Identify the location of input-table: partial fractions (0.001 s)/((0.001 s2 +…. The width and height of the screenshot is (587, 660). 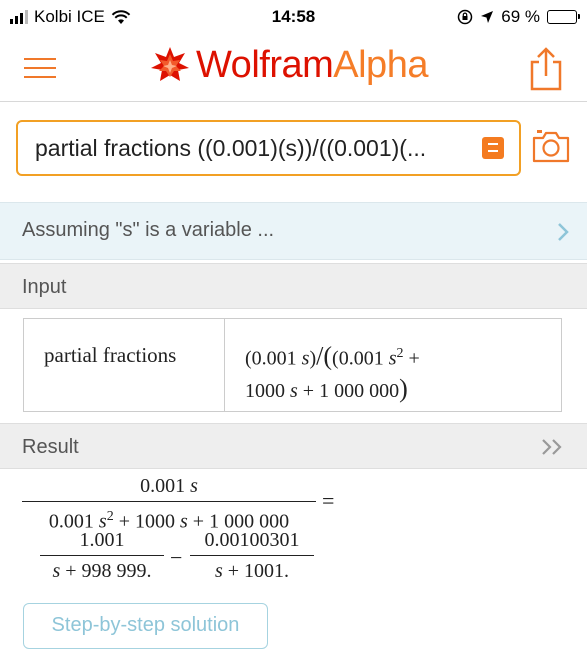
(292, 365).